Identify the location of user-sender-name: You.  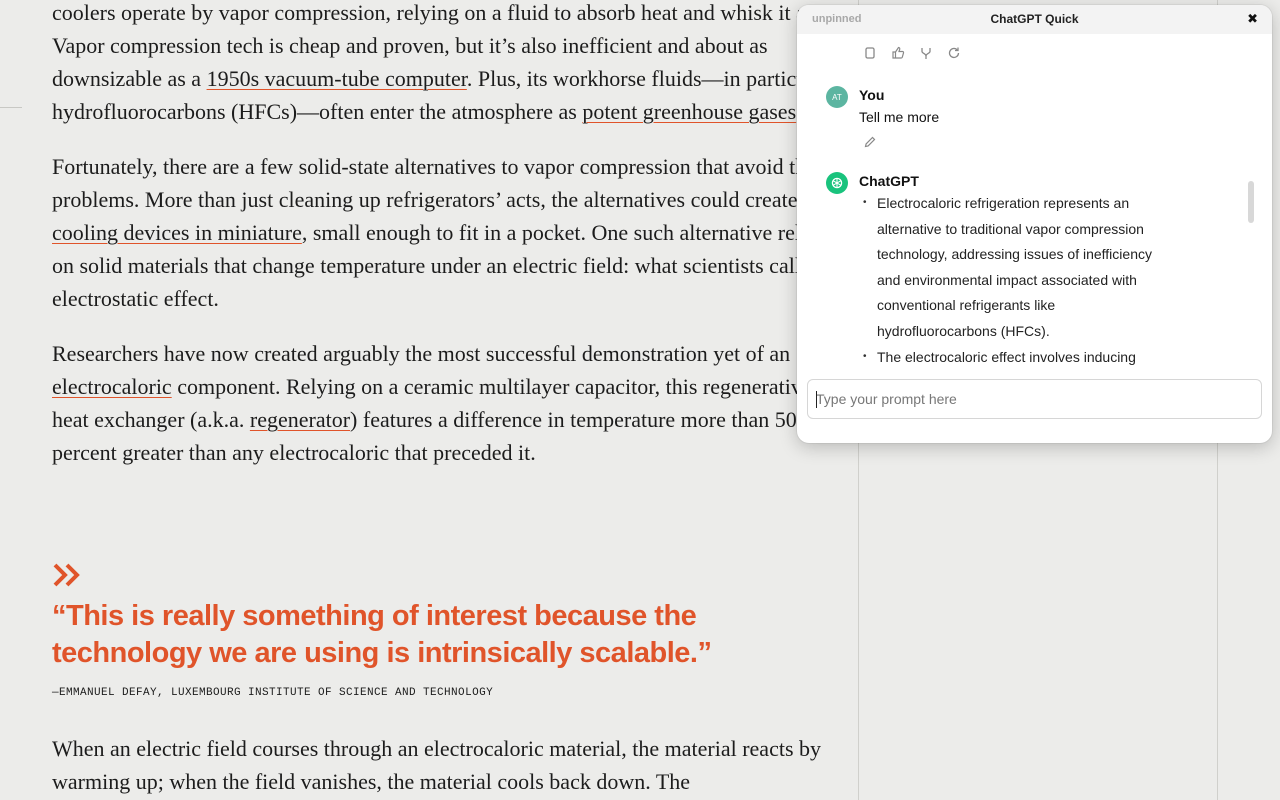
(872, 95).